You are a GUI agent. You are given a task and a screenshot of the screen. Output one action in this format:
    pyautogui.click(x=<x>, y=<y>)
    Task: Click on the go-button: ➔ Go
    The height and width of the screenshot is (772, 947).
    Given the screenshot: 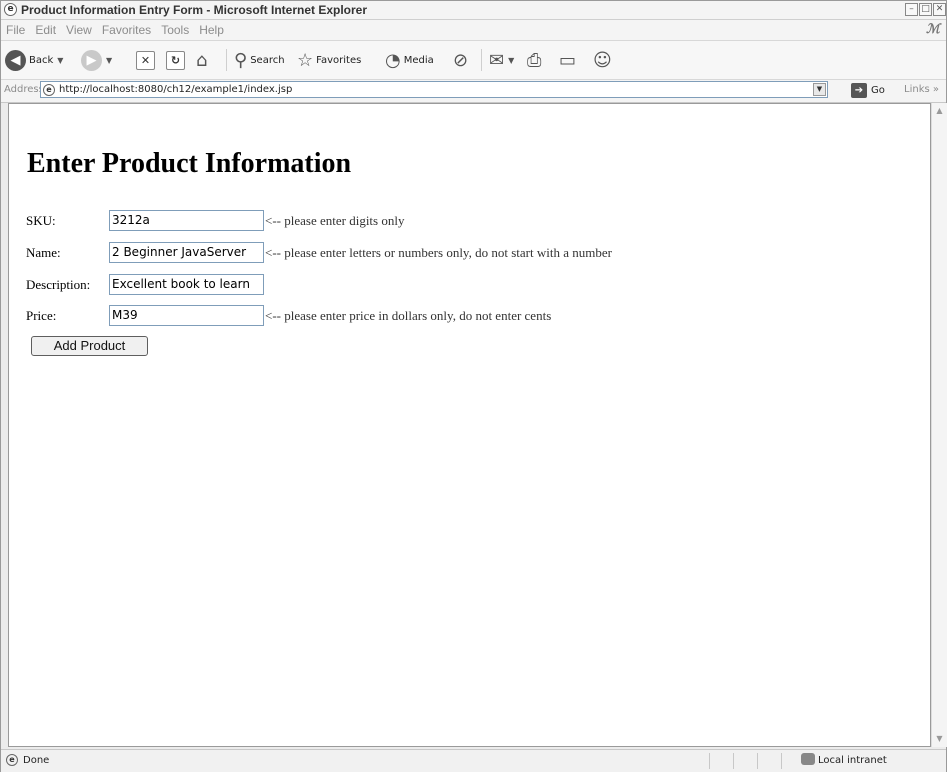 What is the action you would take?
    pyautogui.click(x=868, y=90)
    